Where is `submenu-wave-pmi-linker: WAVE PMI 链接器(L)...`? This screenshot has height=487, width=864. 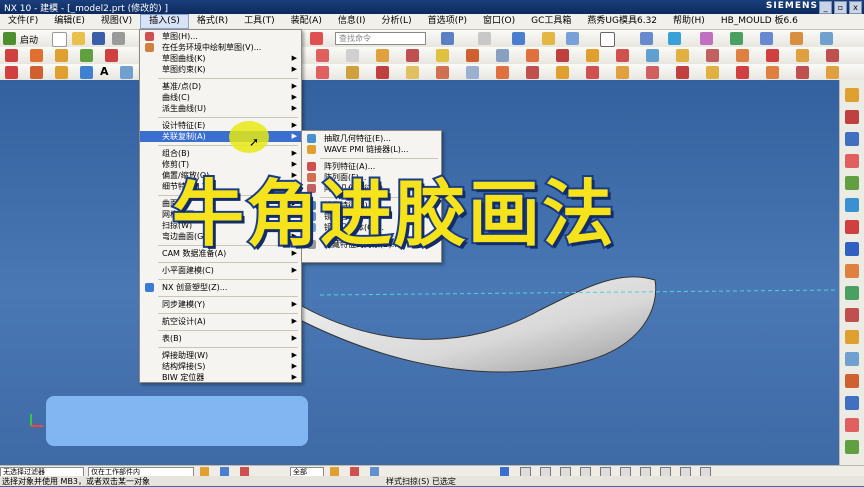 submenu-wave-pmi-linker: WAVE PMI 链接器(L)... is located at coordinates (371, 149).